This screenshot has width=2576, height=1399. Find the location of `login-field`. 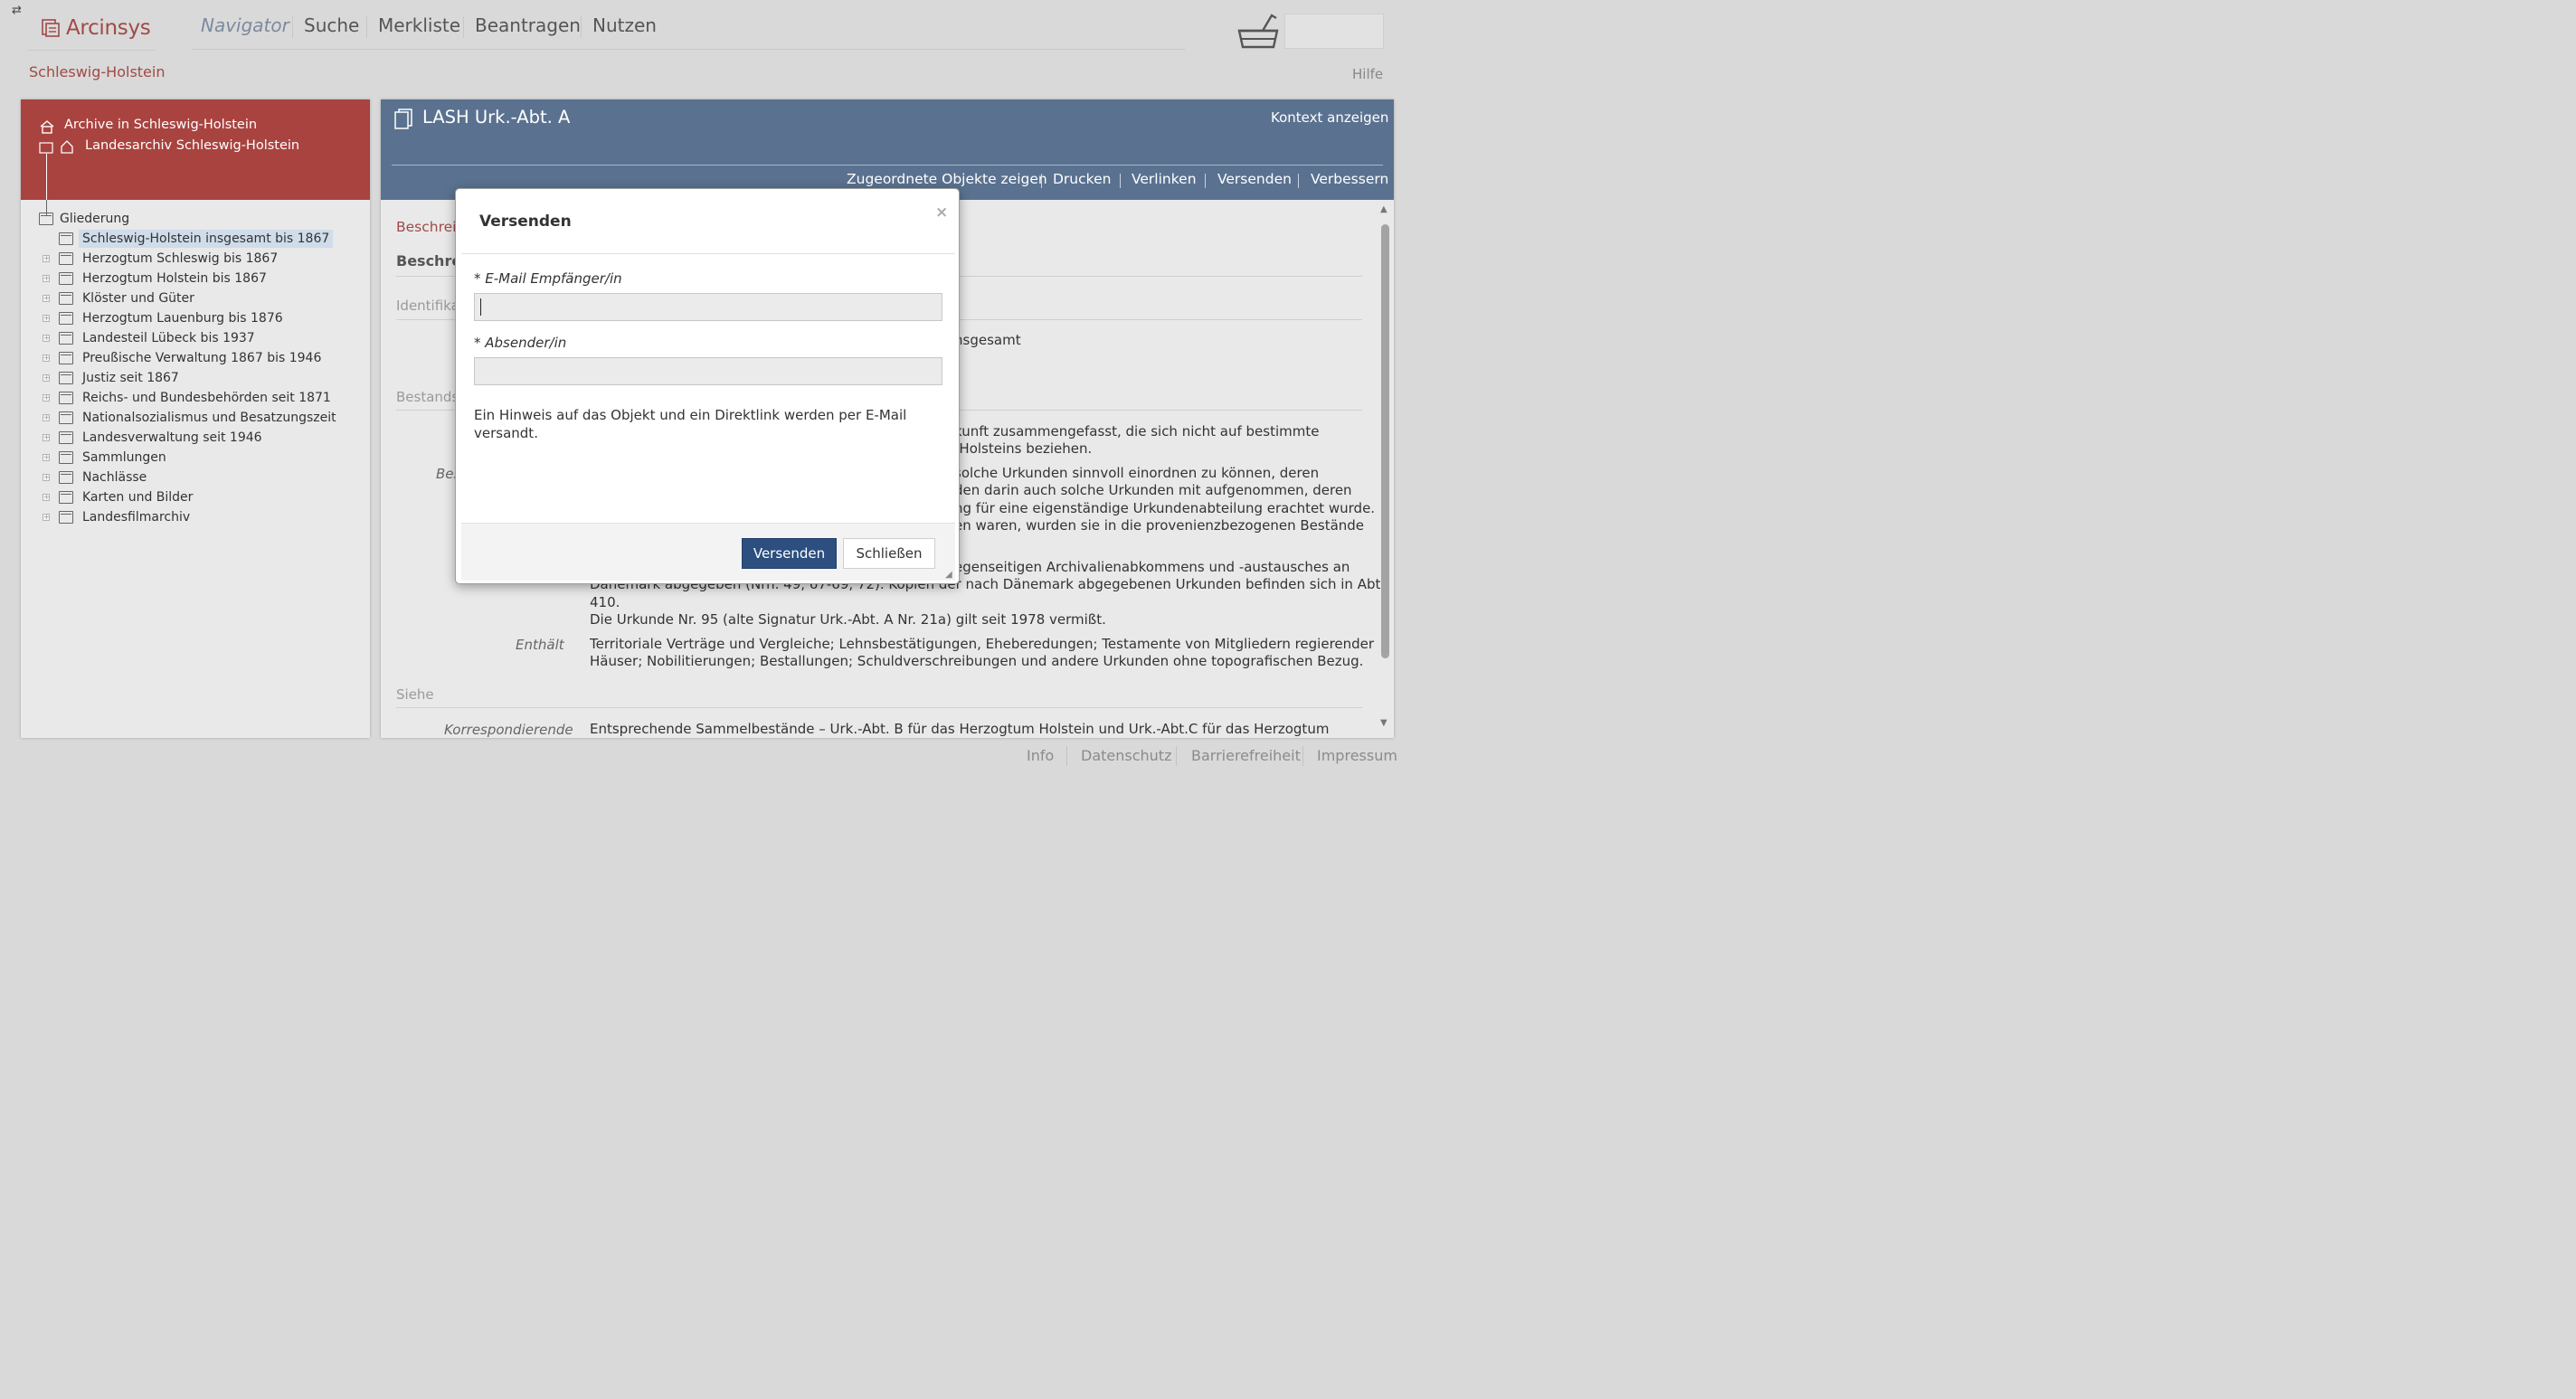

login-field is located at coordinates (1334, 31).